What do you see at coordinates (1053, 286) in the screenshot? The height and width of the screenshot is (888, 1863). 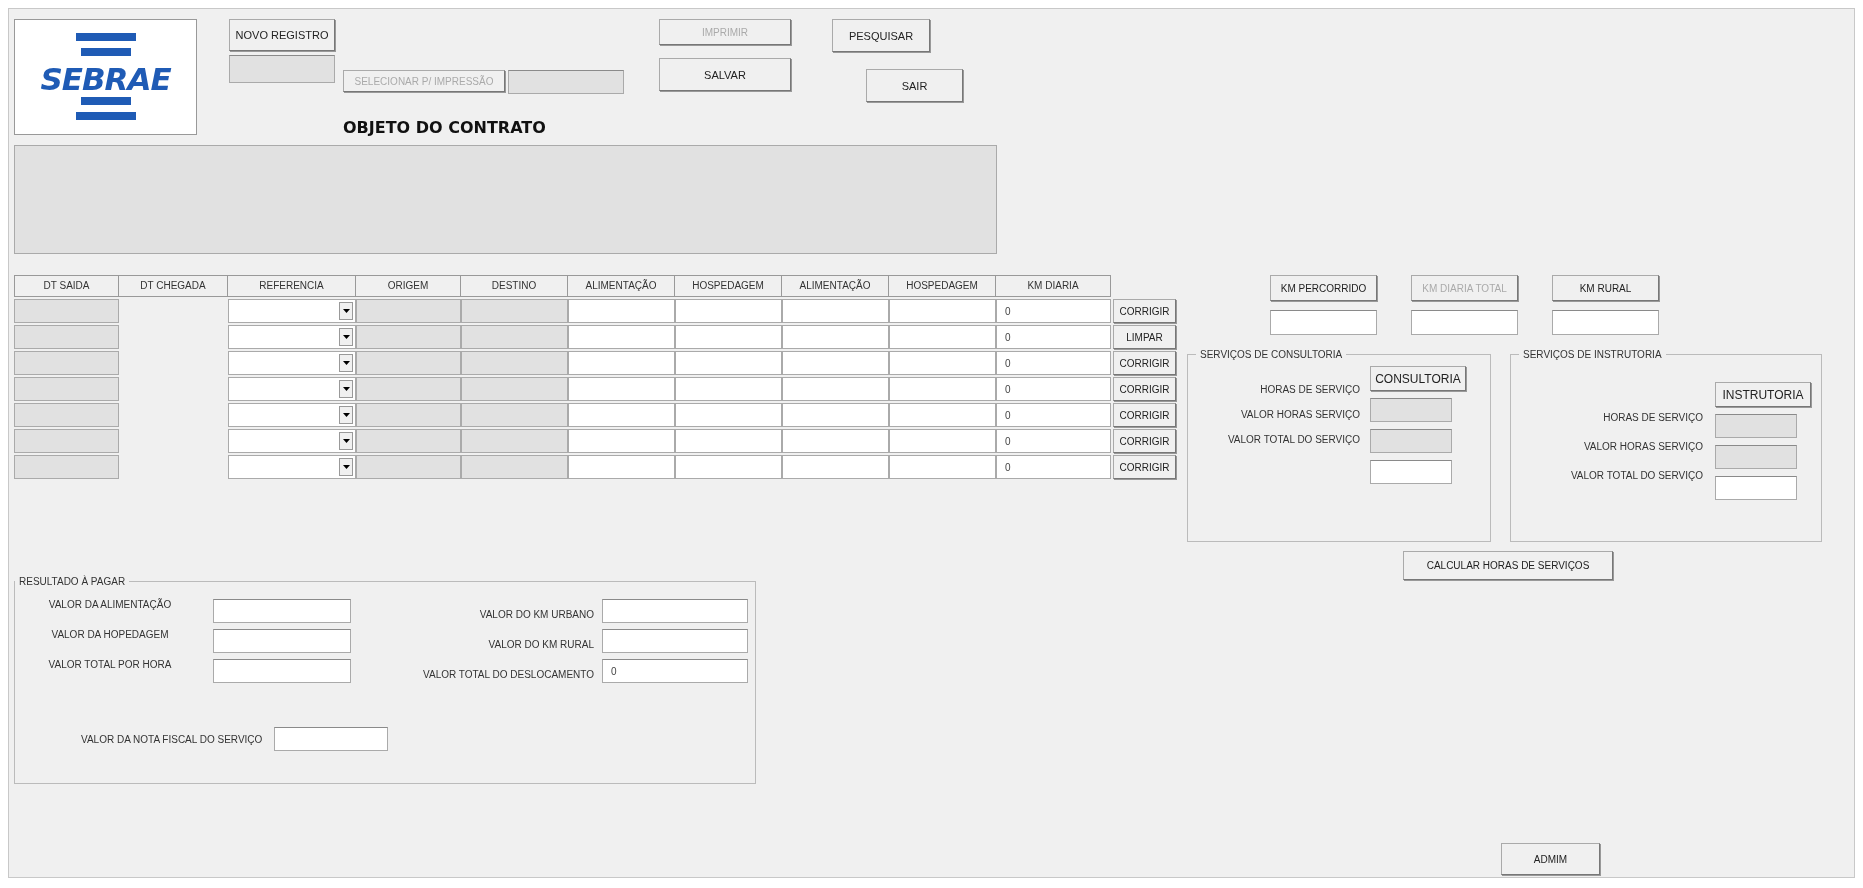 I see `column-header: KM DIARIA` at bounding box center [1053, 286].